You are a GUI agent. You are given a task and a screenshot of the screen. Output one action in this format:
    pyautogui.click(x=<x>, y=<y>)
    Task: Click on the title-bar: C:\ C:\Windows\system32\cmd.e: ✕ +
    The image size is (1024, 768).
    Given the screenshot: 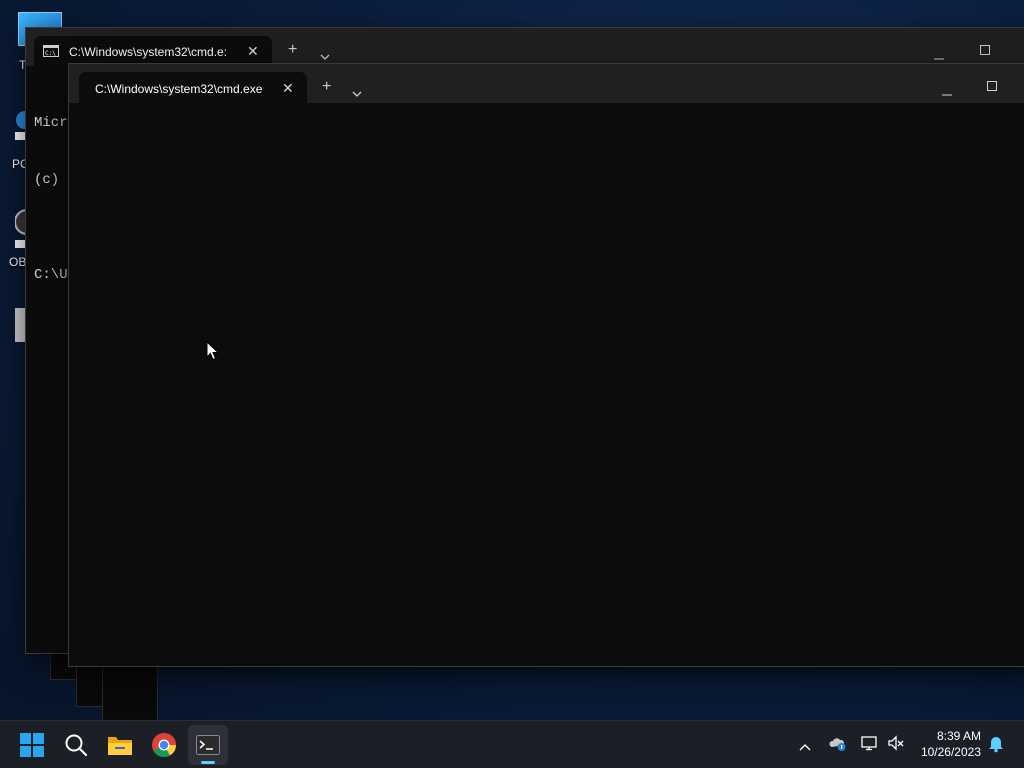 What is the action you would take?
    pyautogui.click(x=525, y=47)
    